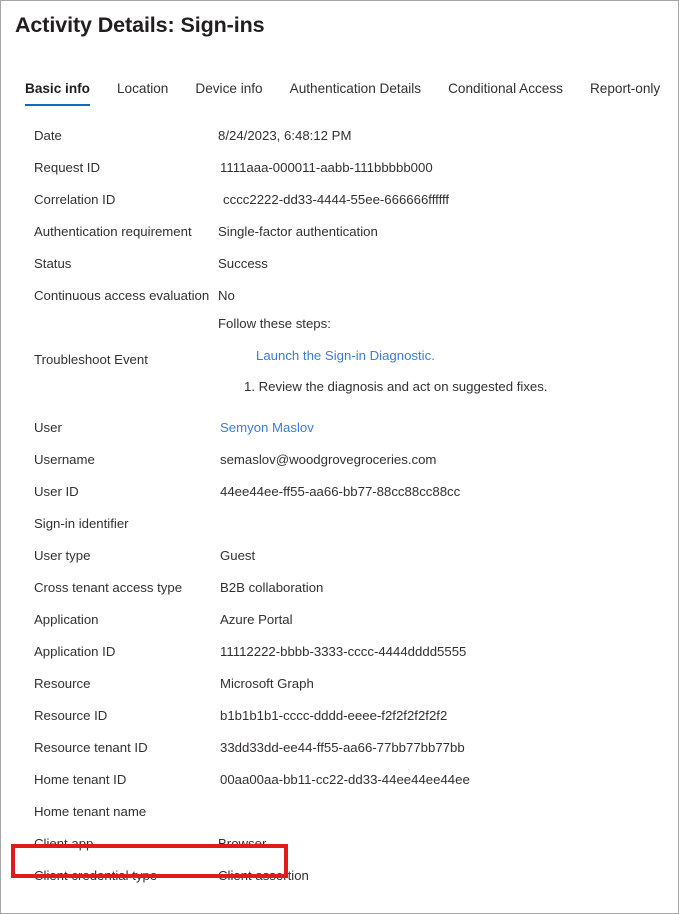 The height and width of the screenshot is (914, 679). I want to click on row-value: No, so click(226, 295).